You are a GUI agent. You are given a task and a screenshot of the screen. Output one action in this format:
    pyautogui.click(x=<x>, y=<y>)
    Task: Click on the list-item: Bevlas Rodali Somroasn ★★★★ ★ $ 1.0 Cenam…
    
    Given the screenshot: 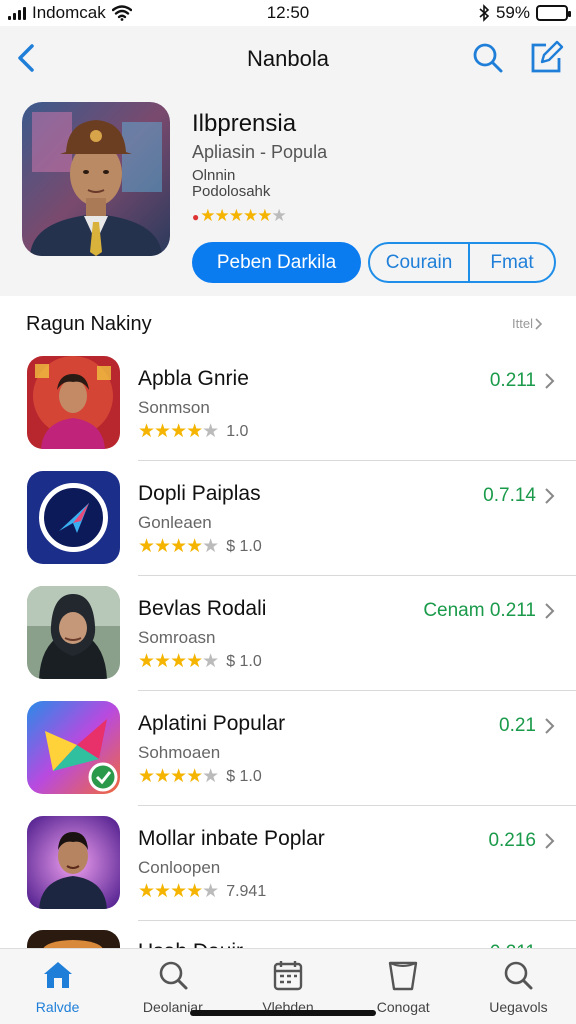 What is the action you would take?
    pyautogui.click(x=288, y=633)
    